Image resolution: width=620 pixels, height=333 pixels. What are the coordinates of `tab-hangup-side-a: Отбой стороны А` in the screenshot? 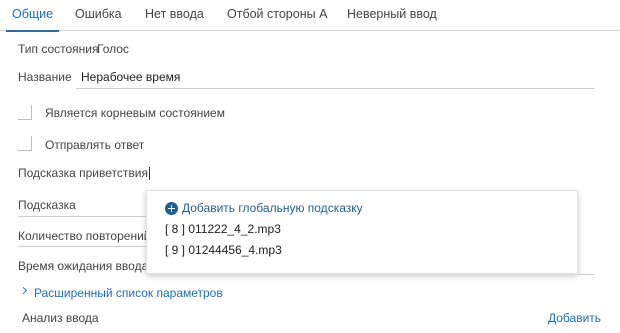 It's located at (277, 15).